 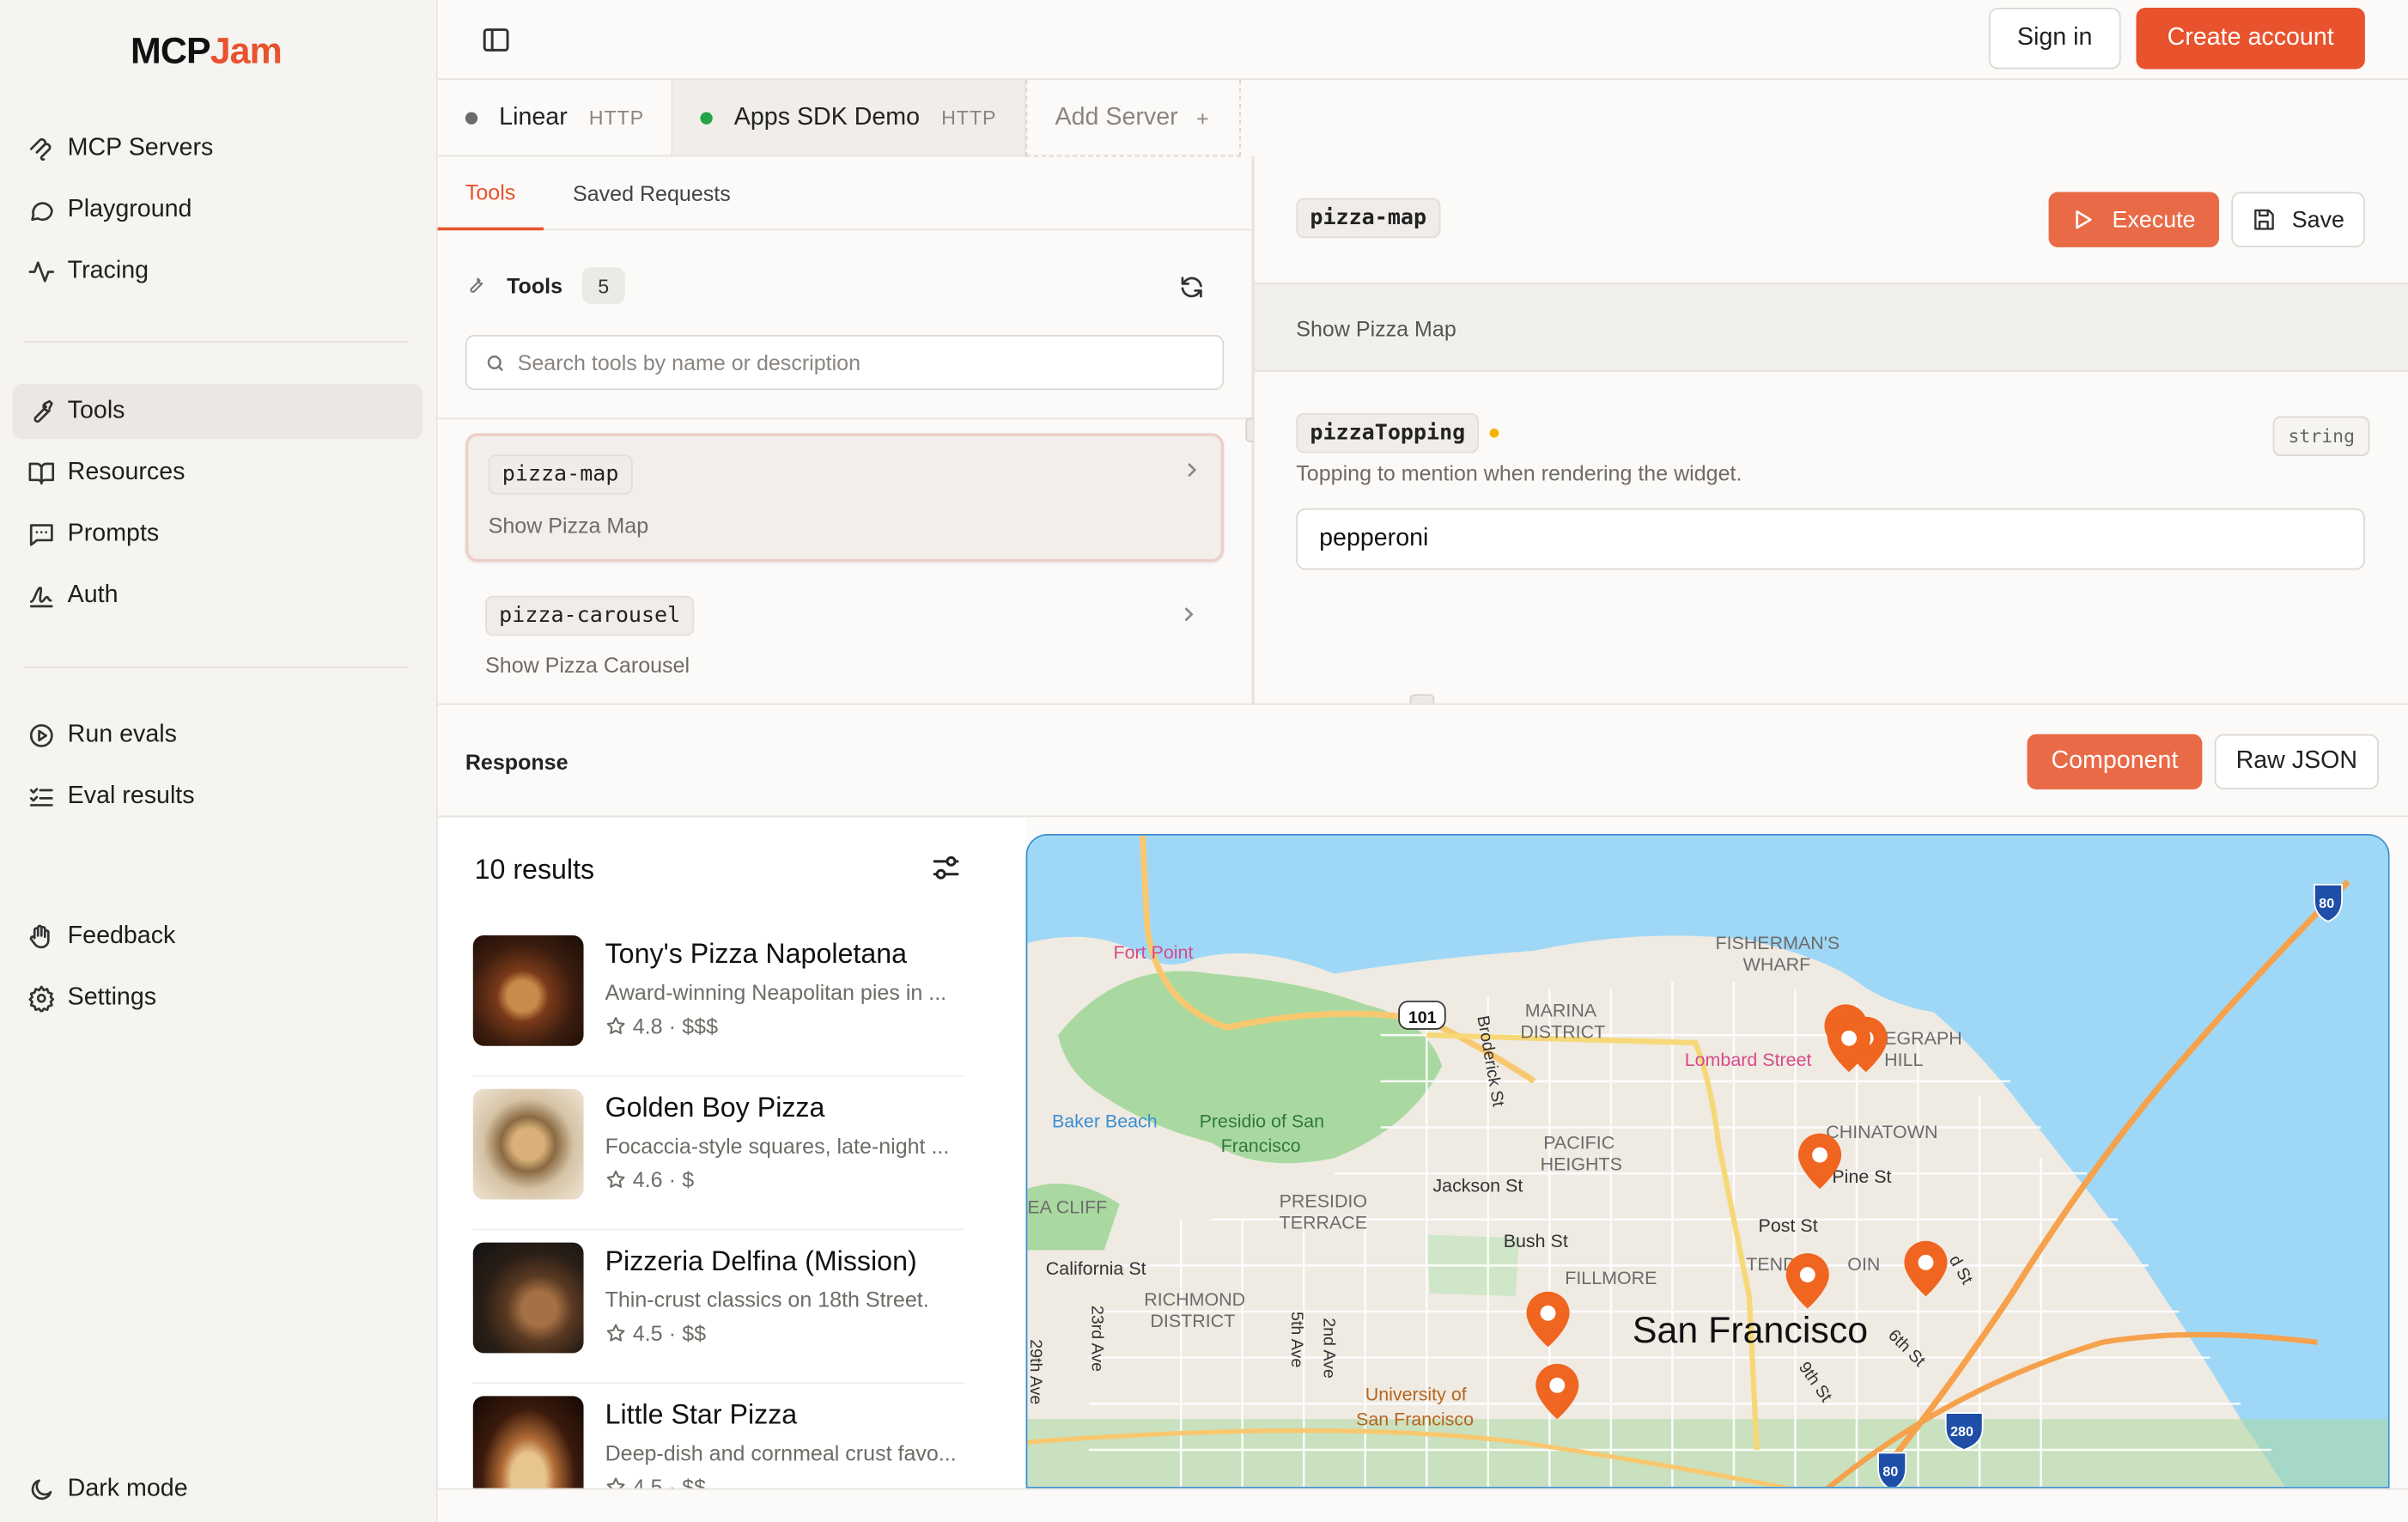 I want to click on item-meta: 4.5 · $$, so click(x=656, y=1481).